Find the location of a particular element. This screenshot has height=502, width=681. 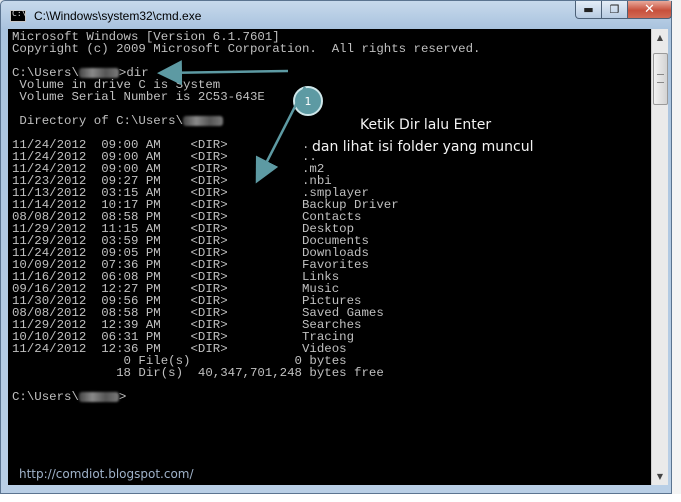

title-bar: C:\ C:\Windows\system32\cmd.exe ▬ ❐ ✕ is located at coordinates (336, 15).